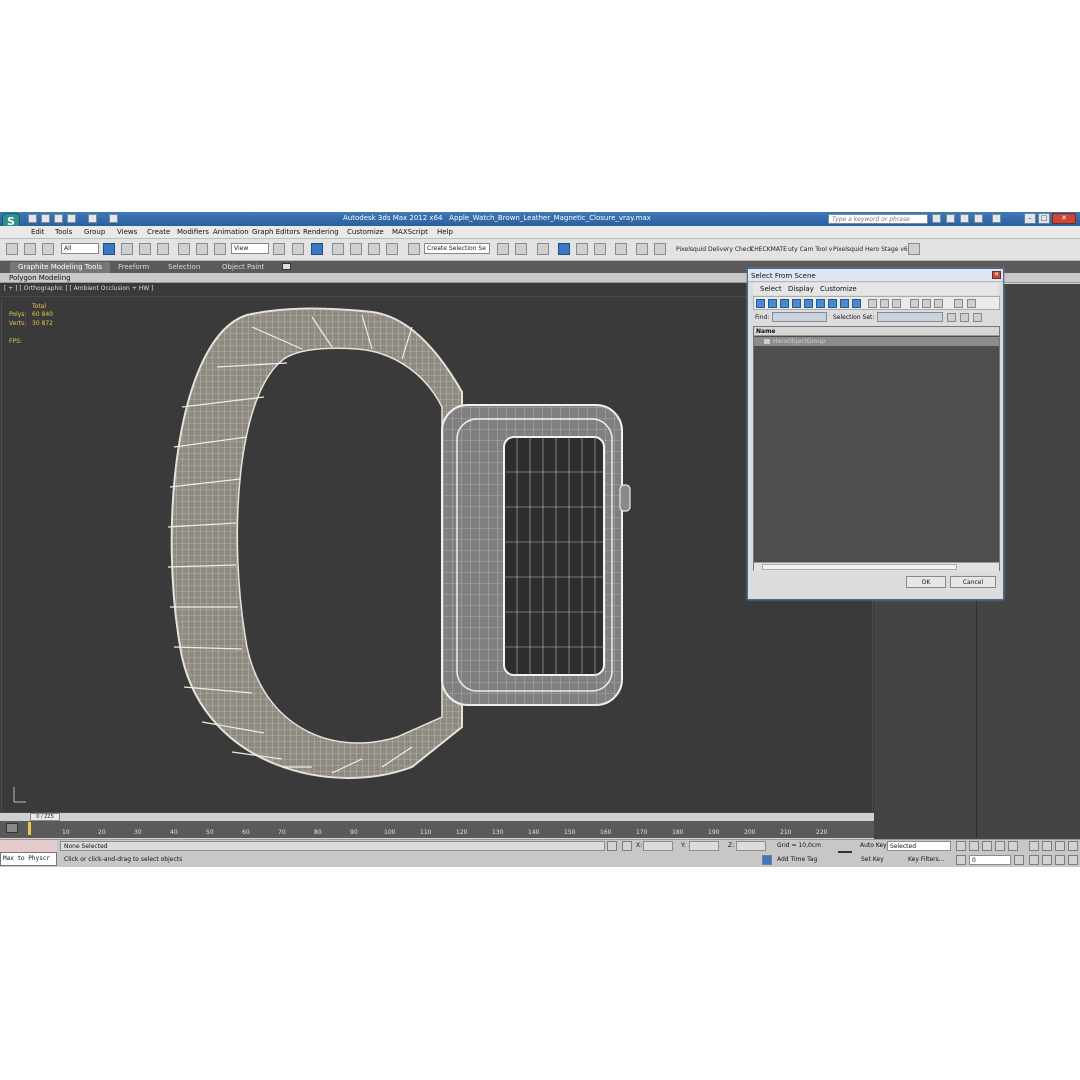  I want to click on maxscript-listener-output, so click(28, 846).